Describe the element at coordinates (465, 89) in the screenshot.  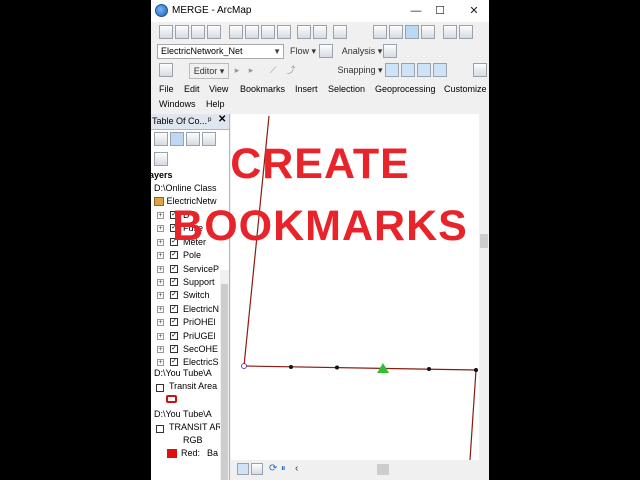
I see `menu-customize: Customize` at that location.